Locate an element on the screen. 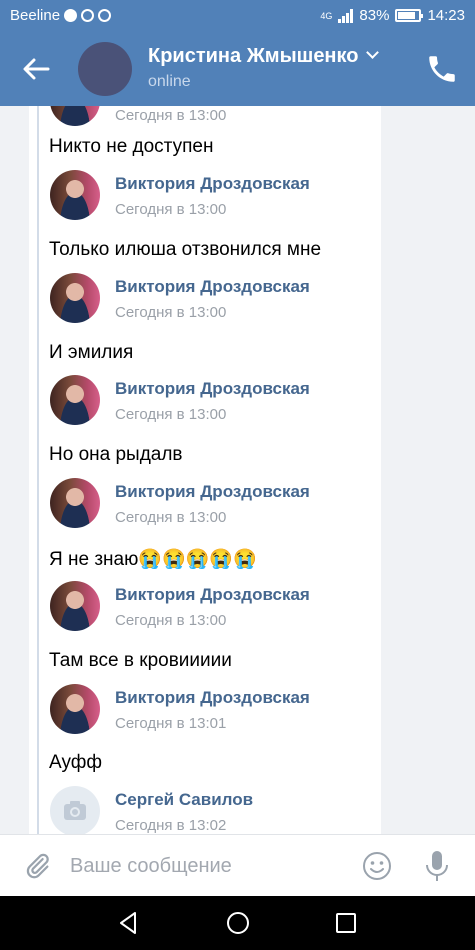 This screenshot has width=475, height=950. chat-header: Кристина Жмышенко online is located at coordinates (237, 69).